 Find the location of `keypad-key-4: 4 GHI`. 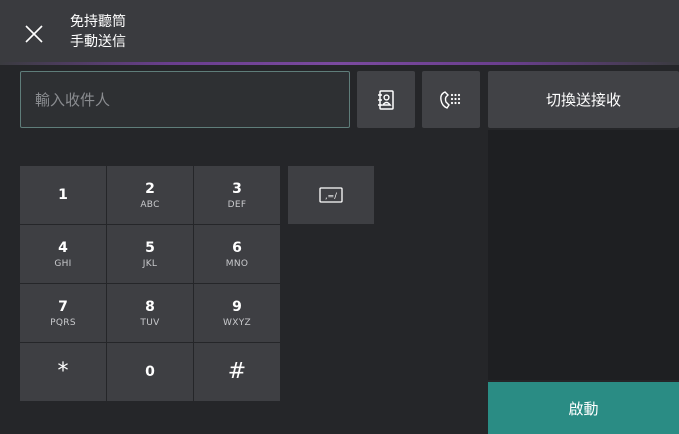

keypad-key-4: 4 GHI is located at coordinates (63, 254).